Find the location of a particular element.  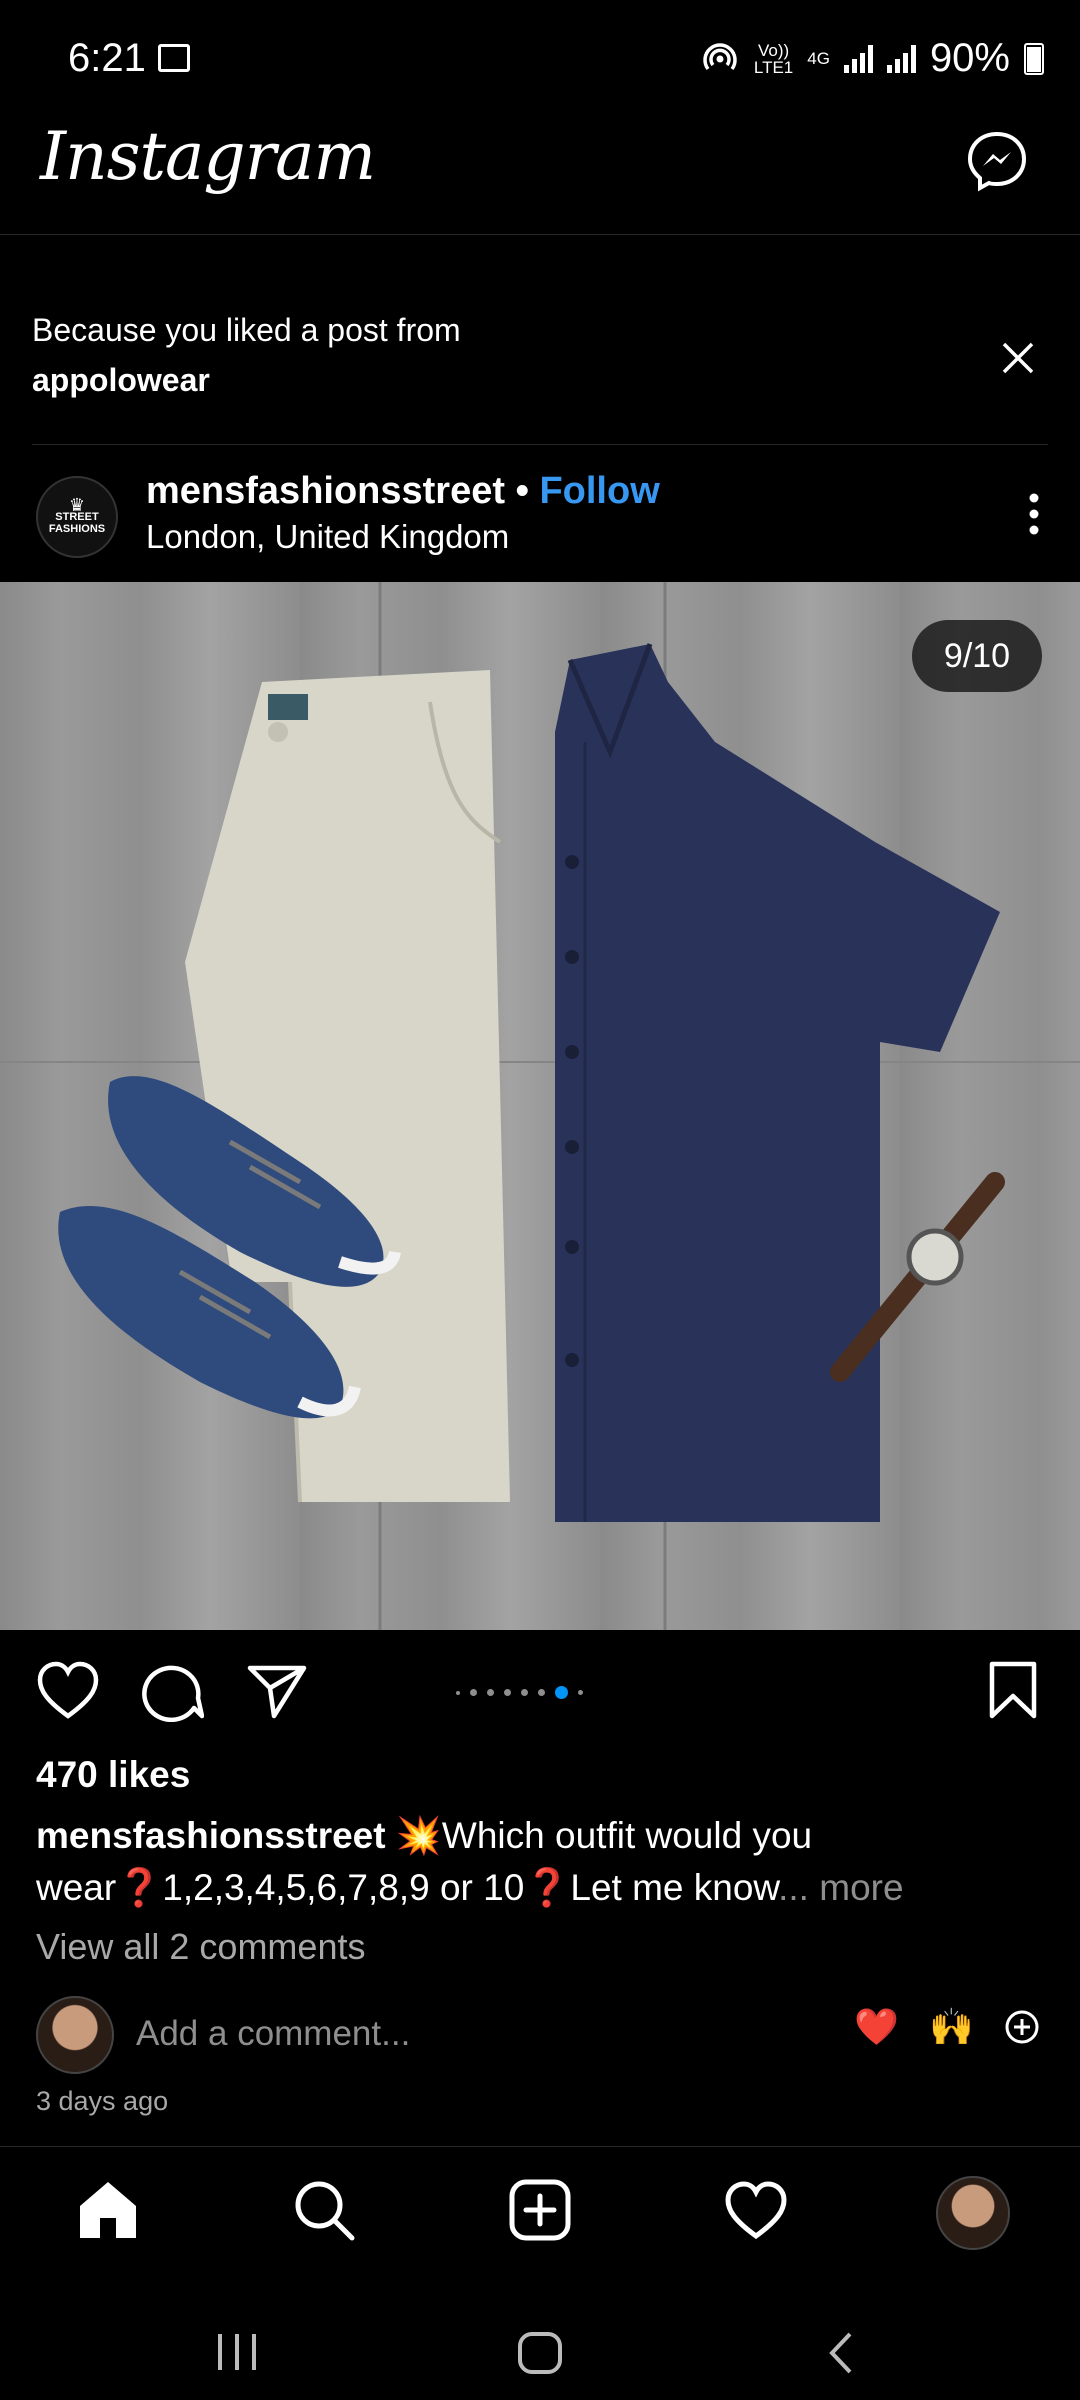

carousel-pagination is located at coordinates (519, 1692).